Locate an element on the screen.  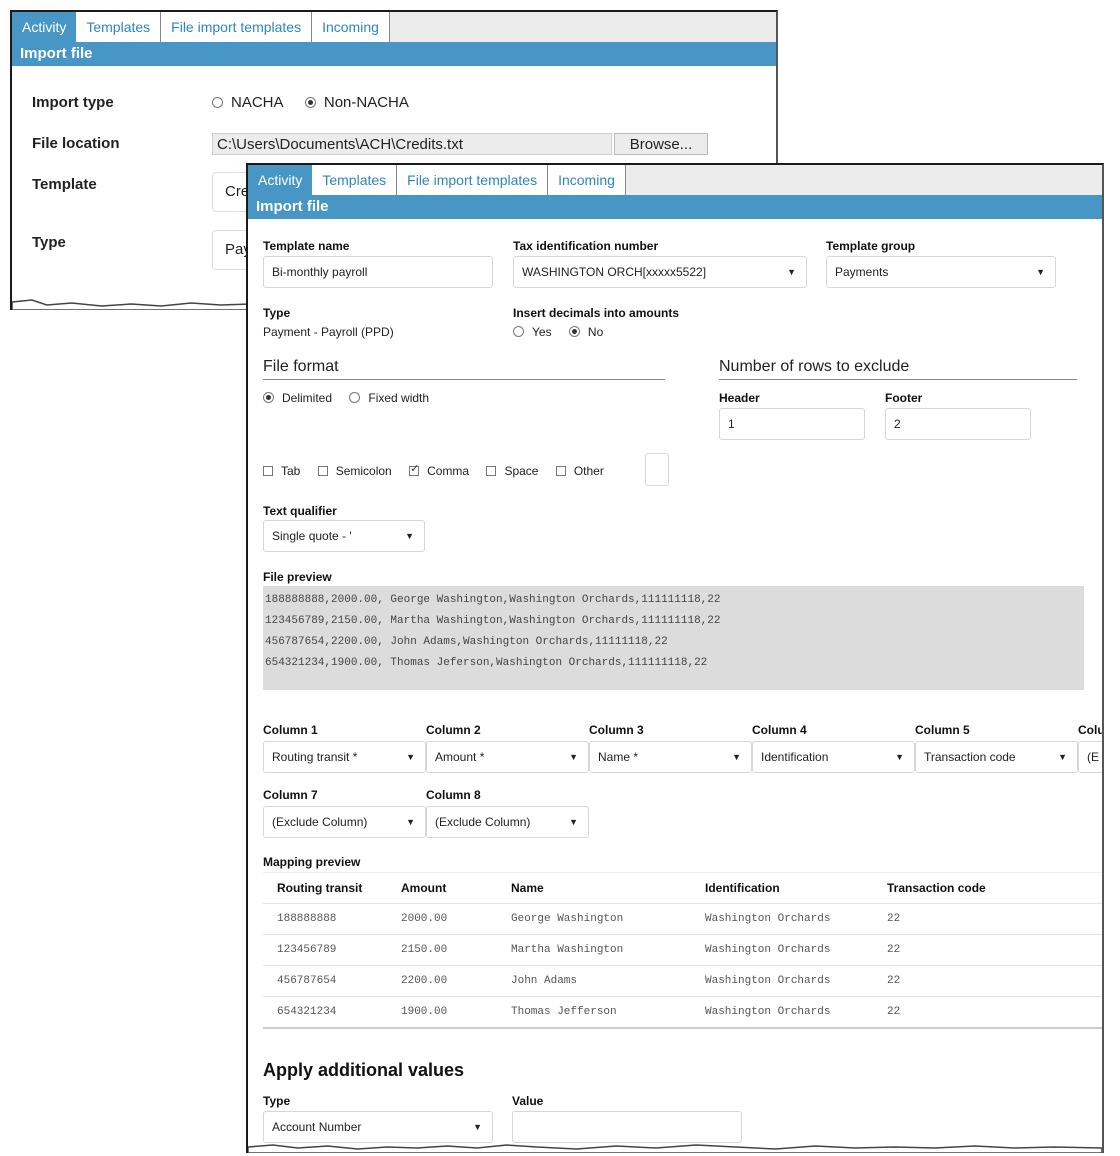
column-7: Column 7 (Exclude Column) ▼ is located at coordinates (344, 813).